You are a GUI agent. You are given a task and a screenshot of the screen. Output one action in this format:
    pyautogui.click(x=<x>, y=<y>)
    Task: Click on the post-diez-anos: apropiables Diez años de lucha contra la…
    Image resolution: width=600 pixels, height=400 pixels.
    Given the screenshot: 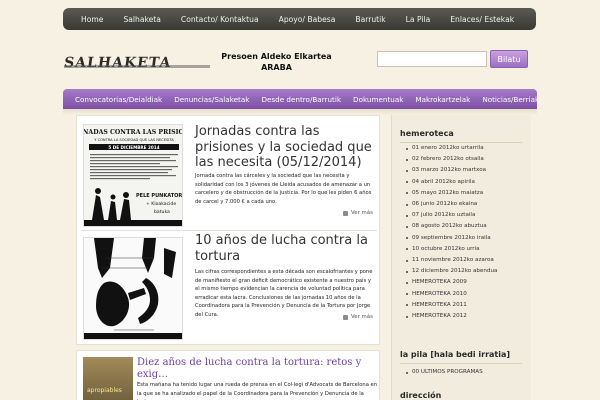 What is the action you would take?
    pyautogui.click(x=228, y=375)
    